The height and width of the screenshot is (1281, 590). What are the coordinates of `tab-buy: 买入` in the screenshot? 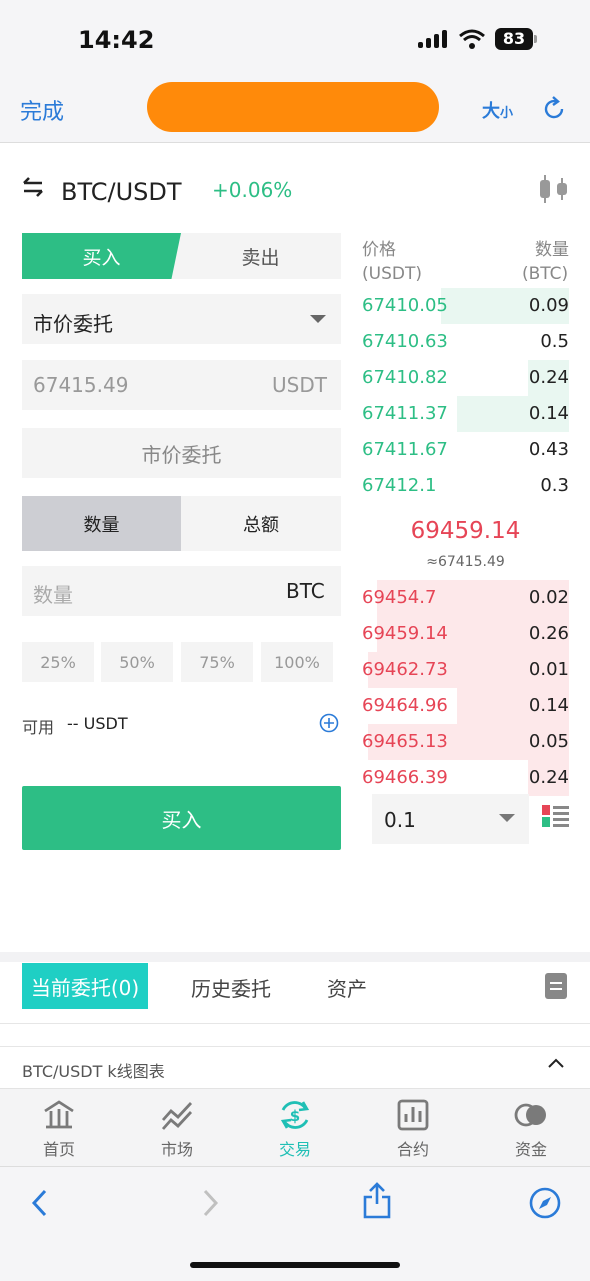 It's located at (101, 256).